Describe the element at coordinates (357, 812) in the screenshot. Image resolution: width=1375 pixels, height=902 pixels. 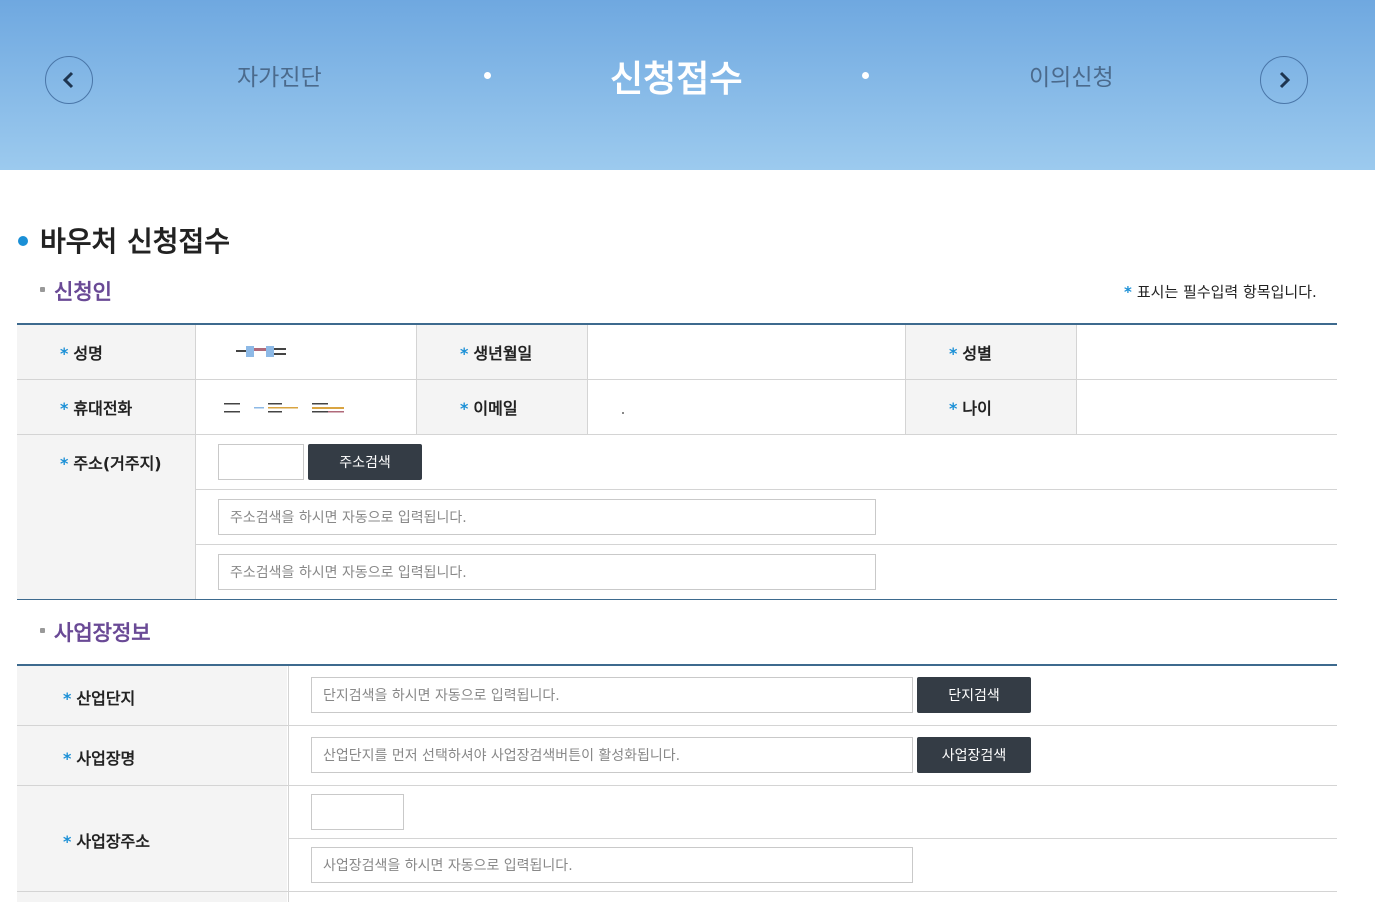
I see `business-postal-code-field` at that location.